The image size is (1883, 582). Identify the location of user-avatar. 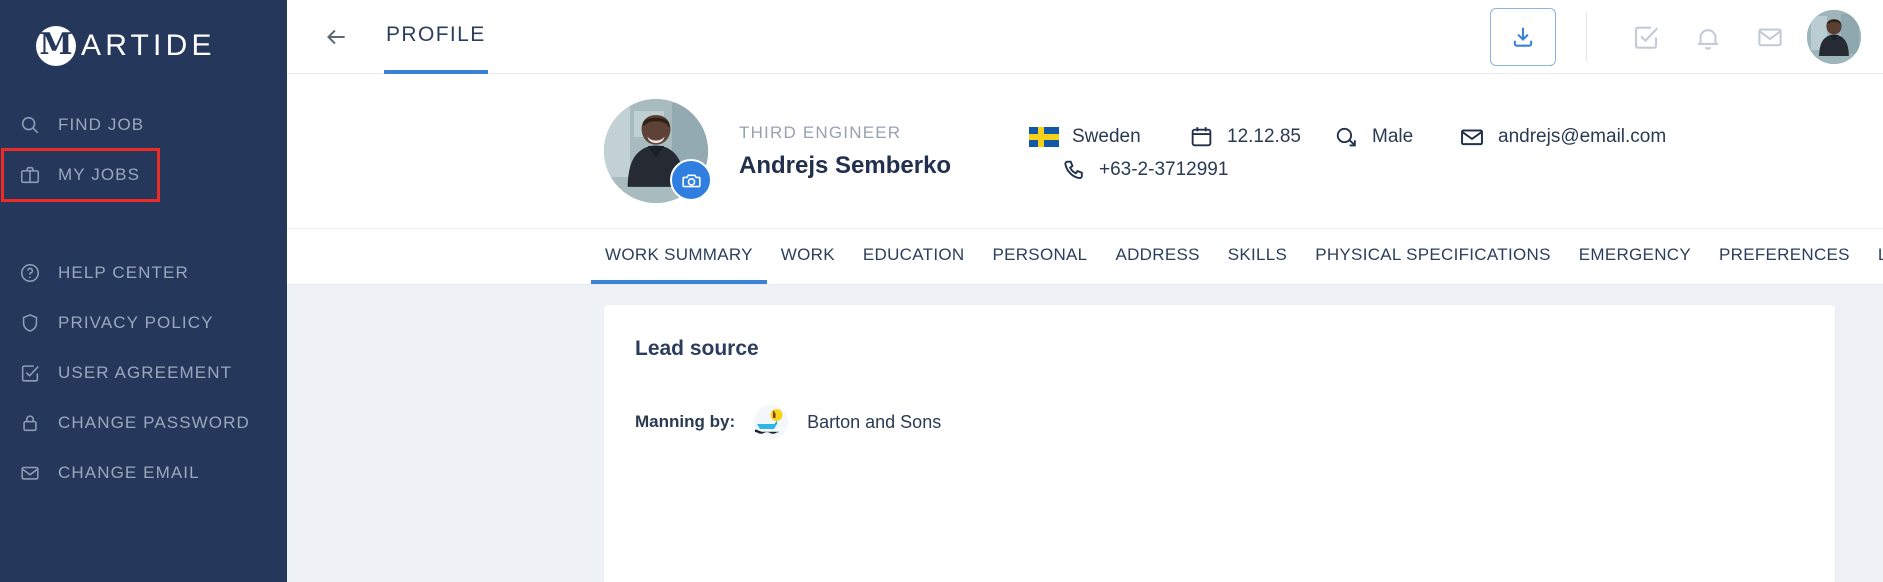
(1834, 36).